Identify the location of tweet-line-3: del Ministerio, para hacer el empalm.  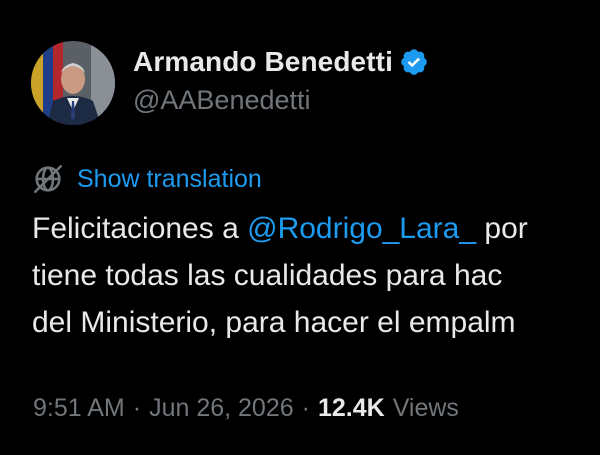
(274, 322).